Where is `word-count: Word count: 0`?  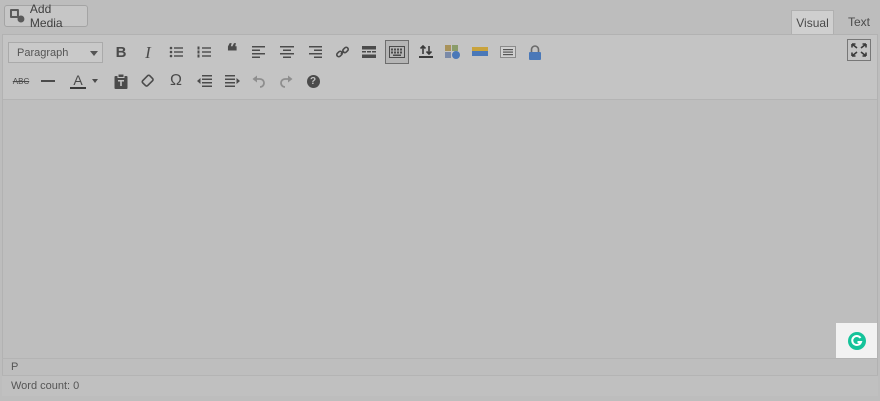 word-count: Word count: 0 is located at coordinates (45, 386).